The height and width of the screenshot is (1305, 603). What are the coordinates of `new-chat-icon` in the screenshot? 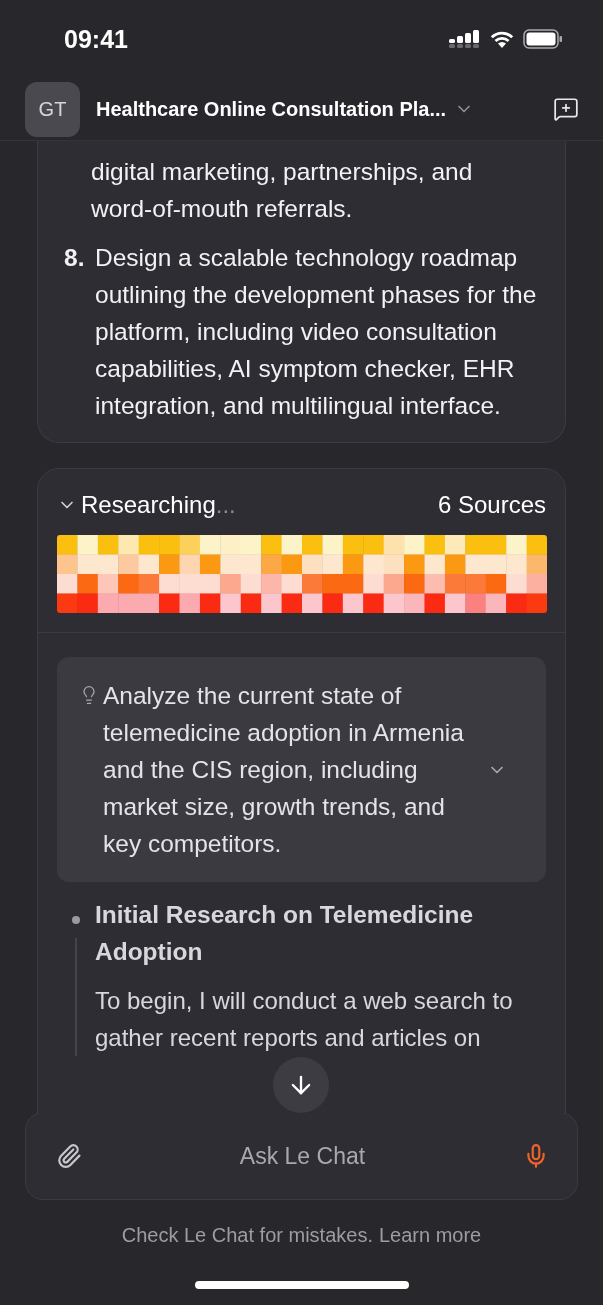 It's located at (566, 109).